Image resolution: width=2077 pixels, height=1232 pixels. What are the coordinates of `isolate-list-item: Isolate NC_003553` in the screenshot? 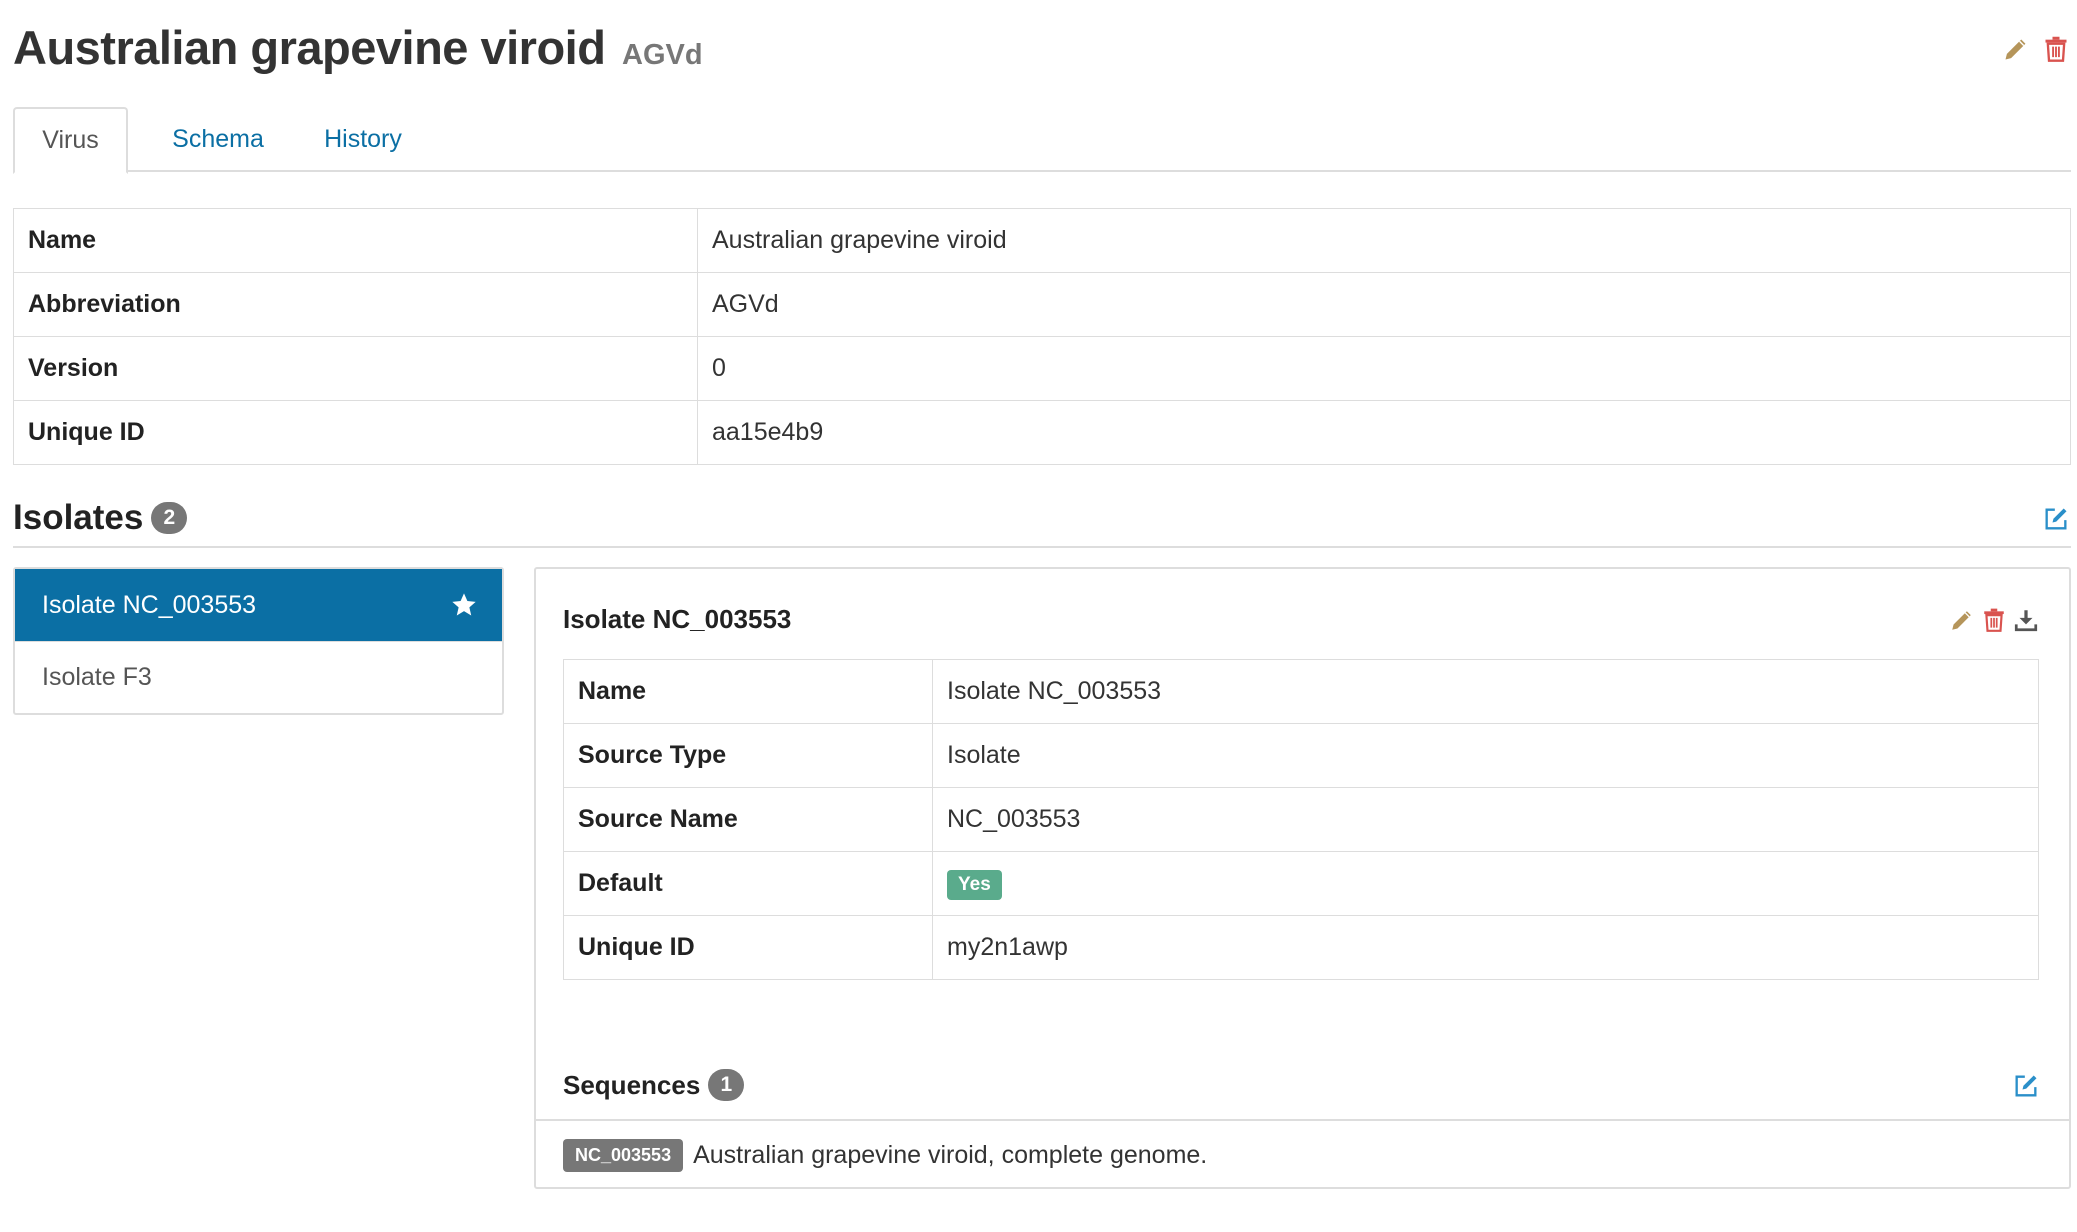 It's located at (258, 605).